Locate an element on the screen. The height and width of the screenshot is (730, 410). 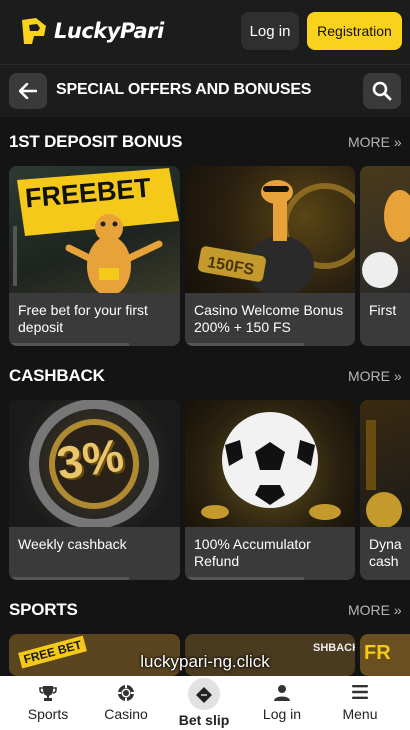
bonus-card-caption: Casino Welcome Bonus 200% + 150 FS is located at coordinates (270, 319).